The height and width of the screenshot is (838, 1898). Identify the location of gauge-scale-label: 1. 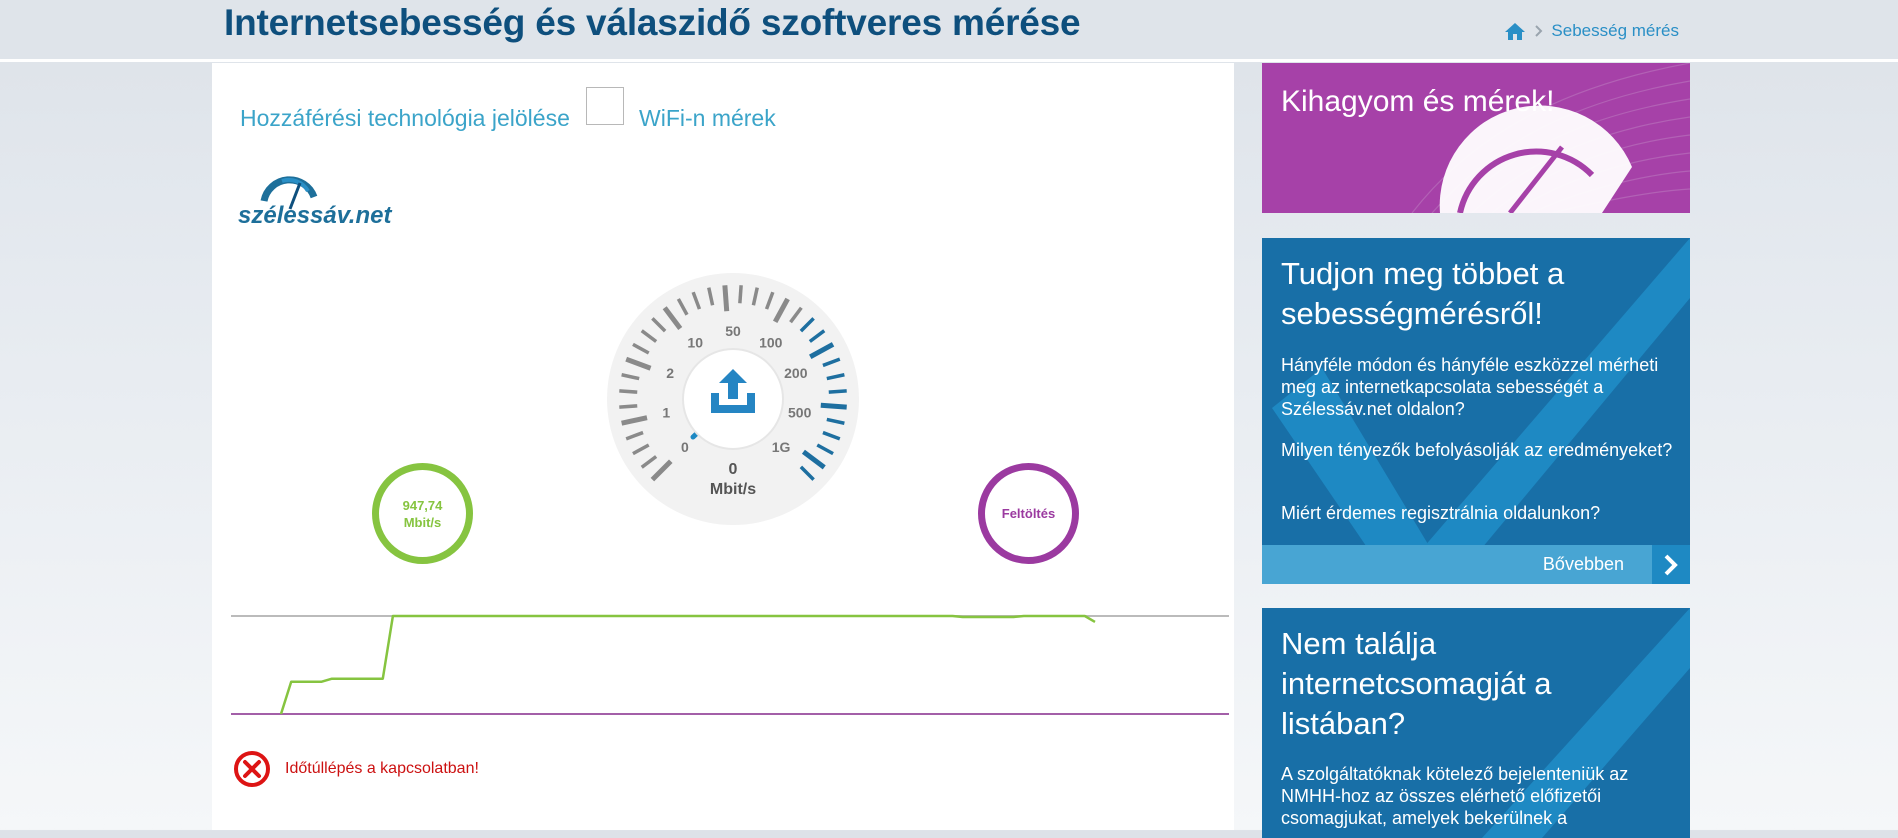
(666, 412).